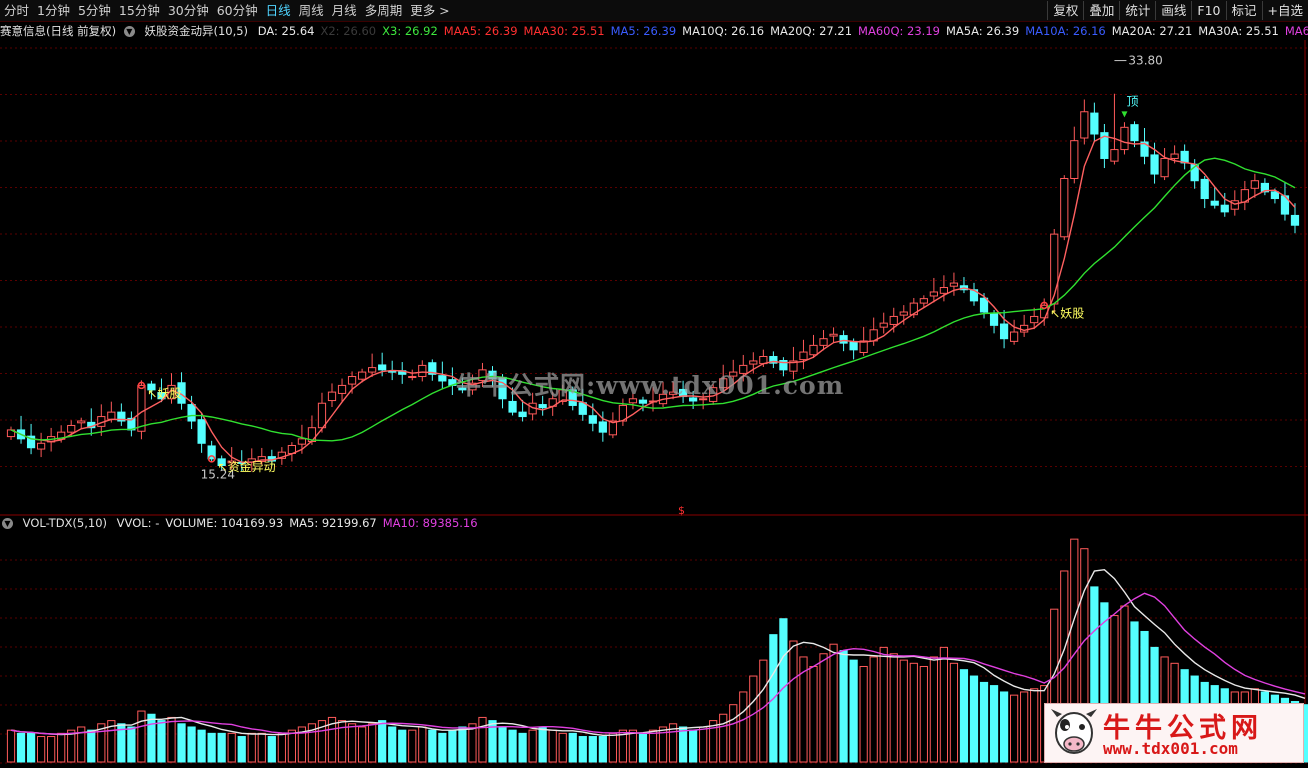  Describe the element at coordinates (430, 523) in the screenshot. I see `vol_info-value-3: MA10: 89385.16` at that location.